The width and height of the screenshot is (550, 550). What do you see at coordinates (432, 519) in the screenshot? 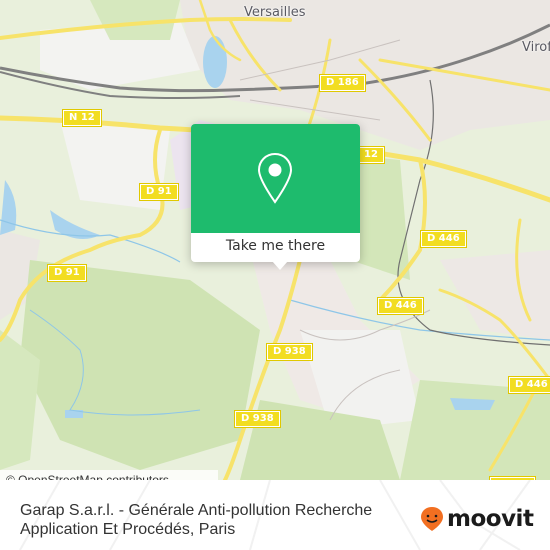
I see `moovit-pin-icon` at bounding box center [432, 519].